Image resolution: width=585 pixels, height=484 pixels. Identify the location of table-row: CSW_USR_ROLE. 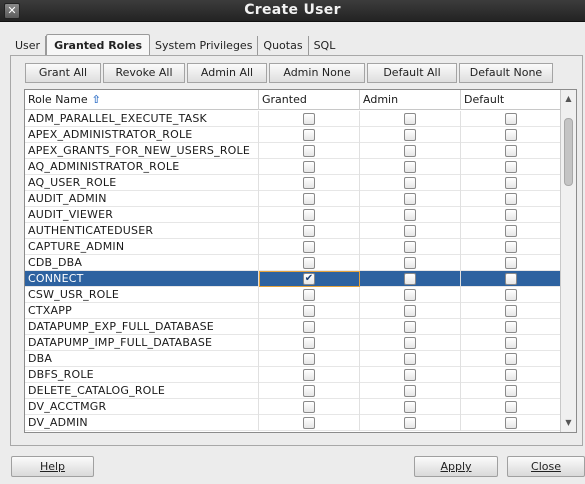
(293, 295).